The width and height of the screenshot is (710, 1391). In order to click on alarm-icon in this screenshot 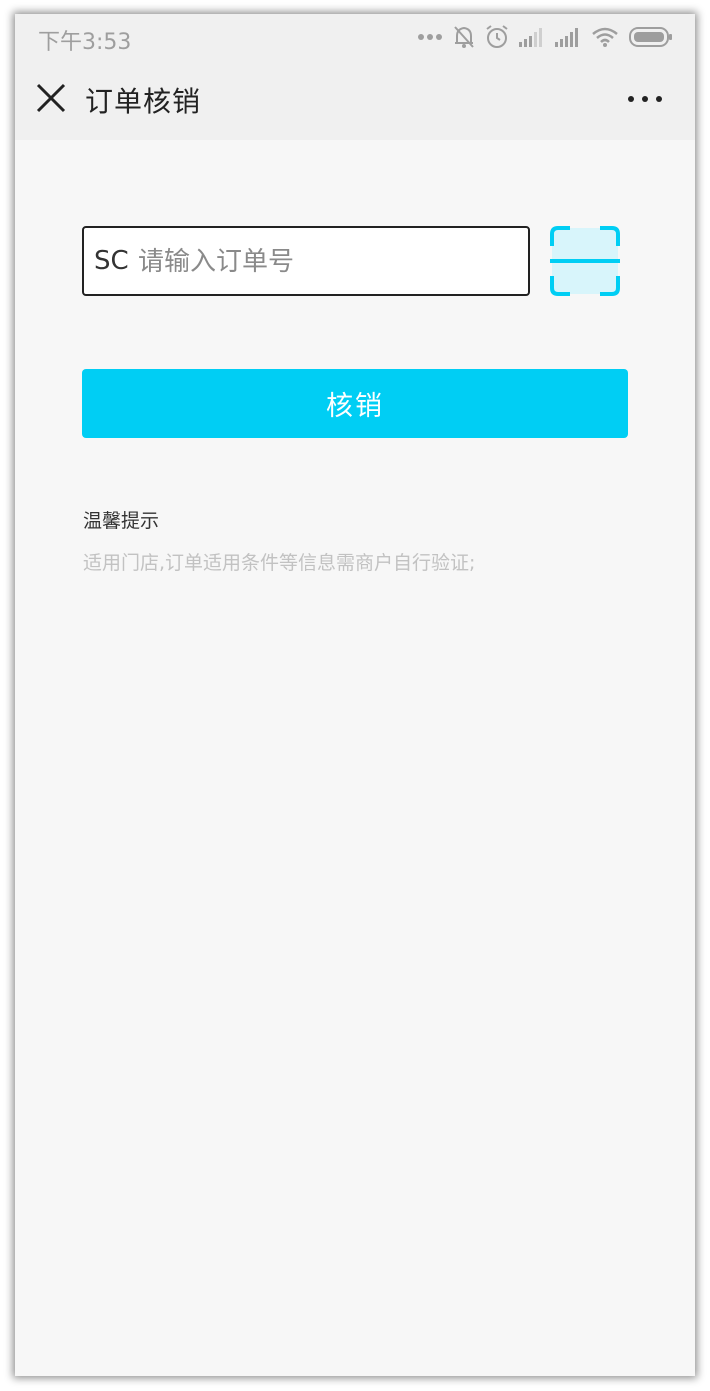, I will do `click(497, 37)`.